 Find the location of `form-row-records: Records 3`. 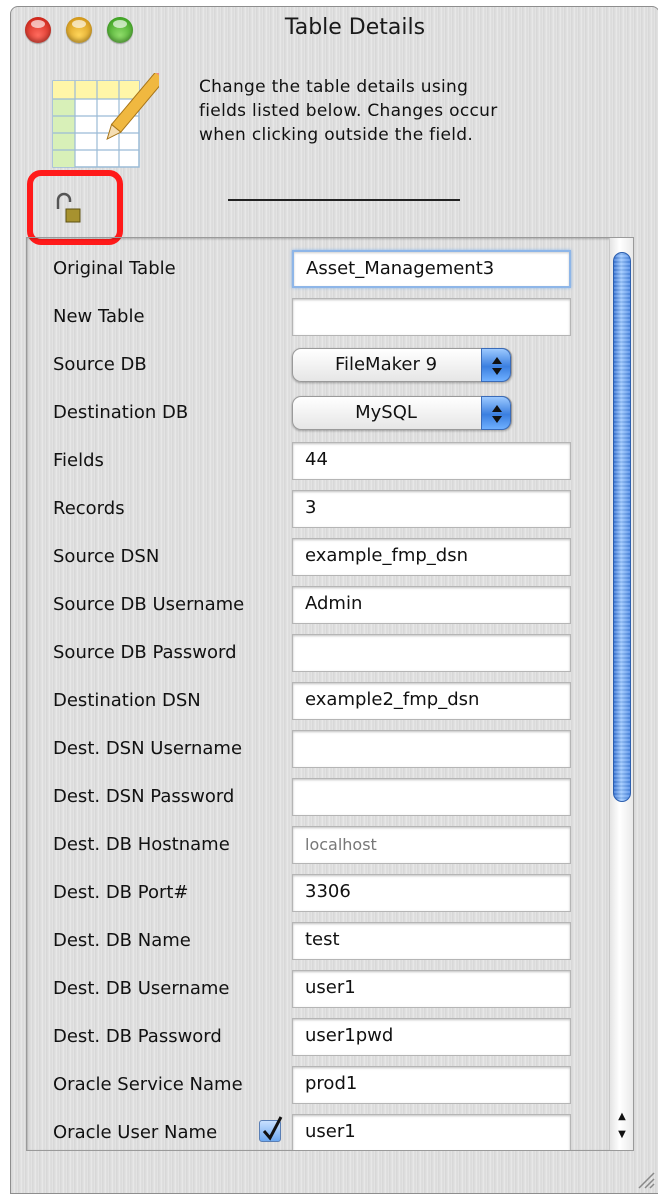

form-row-records: Records 3 is located at coordinates (317, 510).